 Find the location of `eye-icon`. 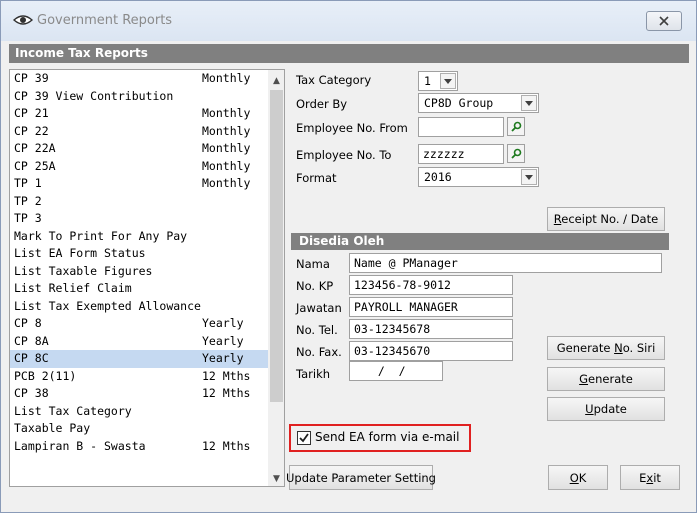

eye-icon is located at coordinates (23, 20).